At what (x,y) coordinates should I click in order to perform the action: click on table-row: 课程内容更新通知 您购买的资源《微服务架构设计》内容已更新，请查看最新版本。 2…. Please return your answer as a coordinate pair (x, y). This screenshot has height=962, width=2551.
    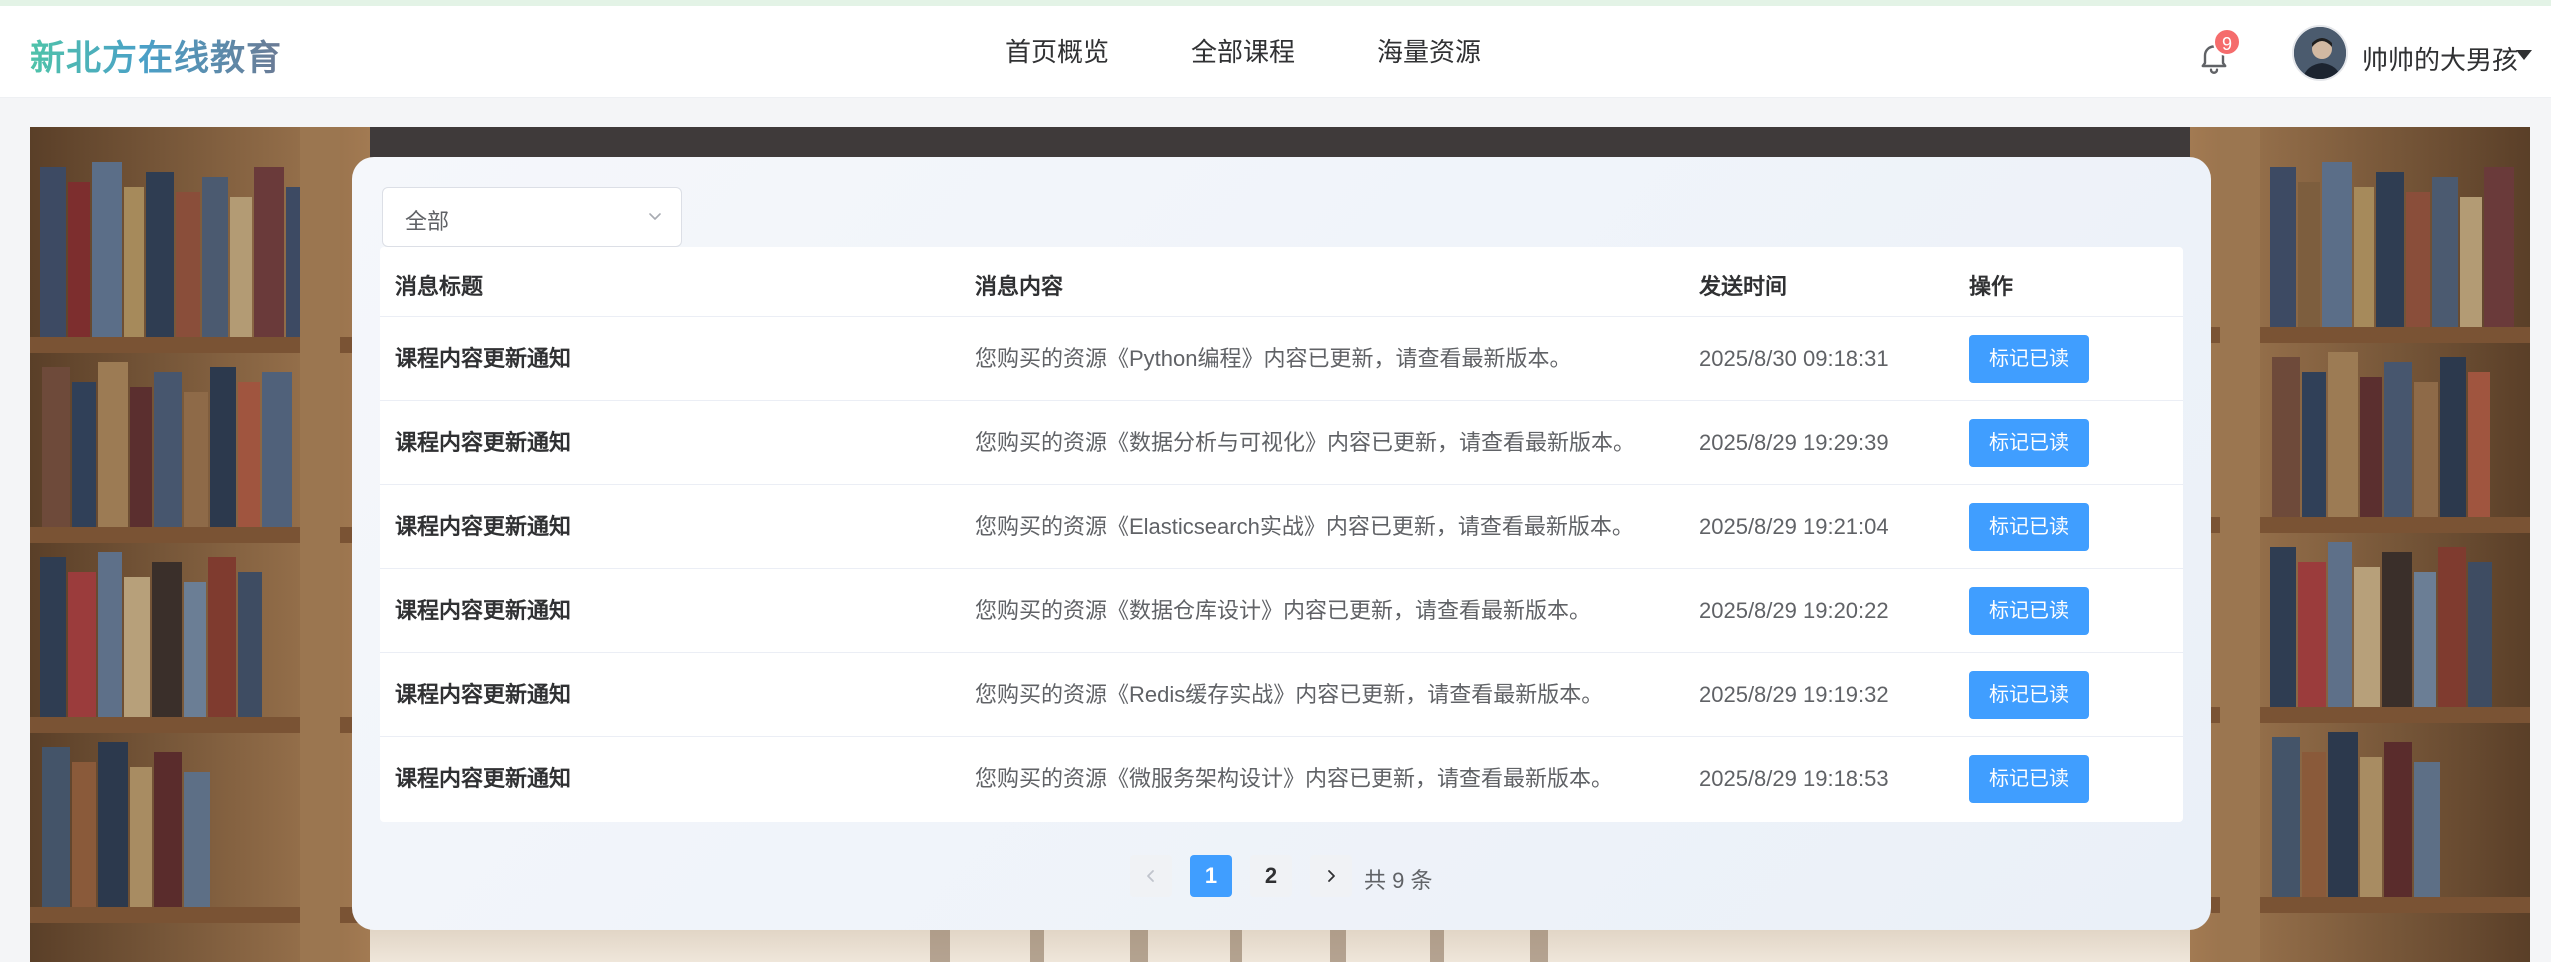
    Looking at the image, I should click on (1281, 779).